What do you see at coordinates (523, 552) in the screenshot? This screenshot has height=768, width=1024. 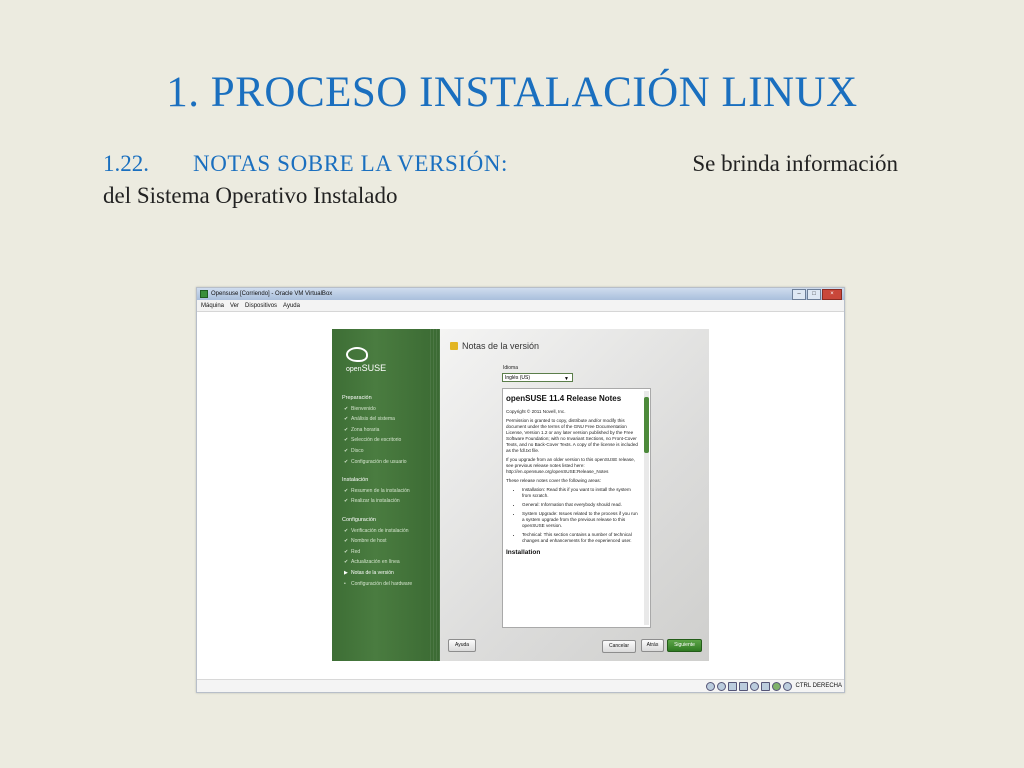 I see `notes-subheading: Installation` at bounding box center [523, 552].